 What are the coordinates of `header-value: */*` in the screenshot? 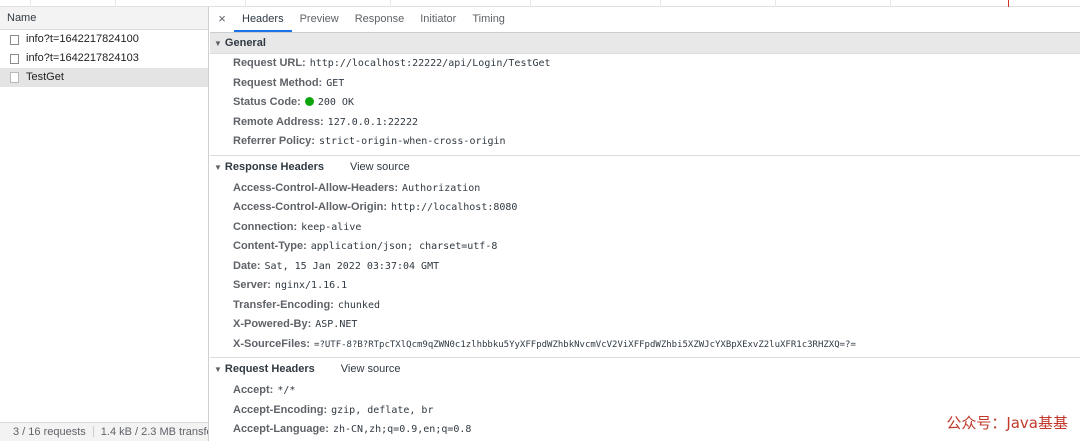 It's located at (286, 390).